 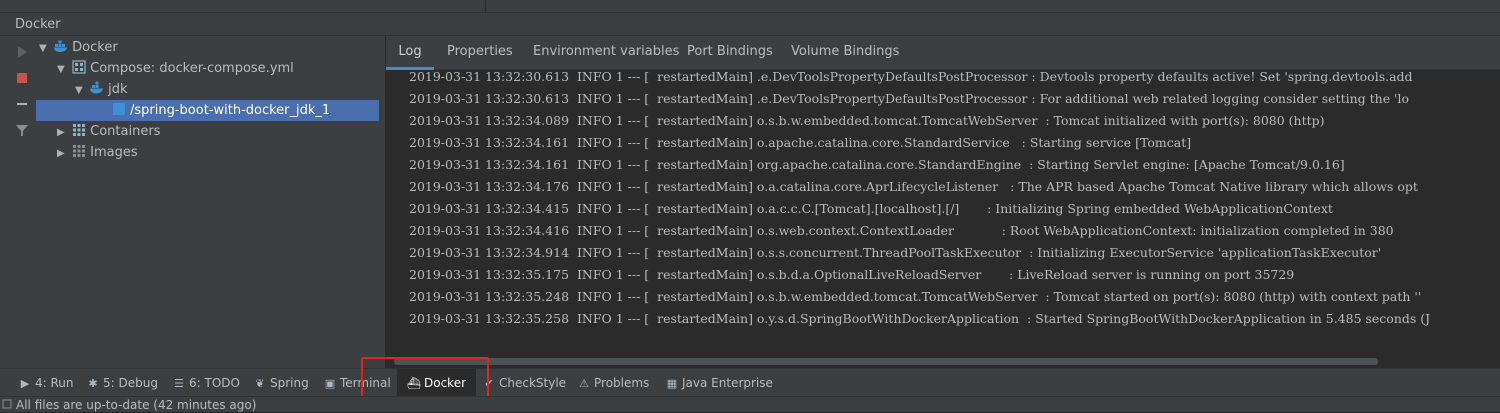 What do you see at coordinates (93, 383) in the screenshot?
I see `debug-icon: ✱` at bounding box center [93, 383].